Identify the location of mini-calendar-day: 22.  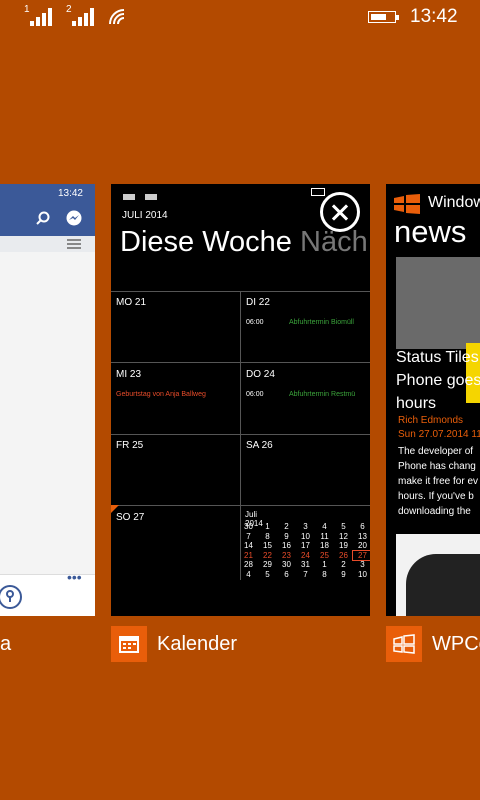
(267, 555).